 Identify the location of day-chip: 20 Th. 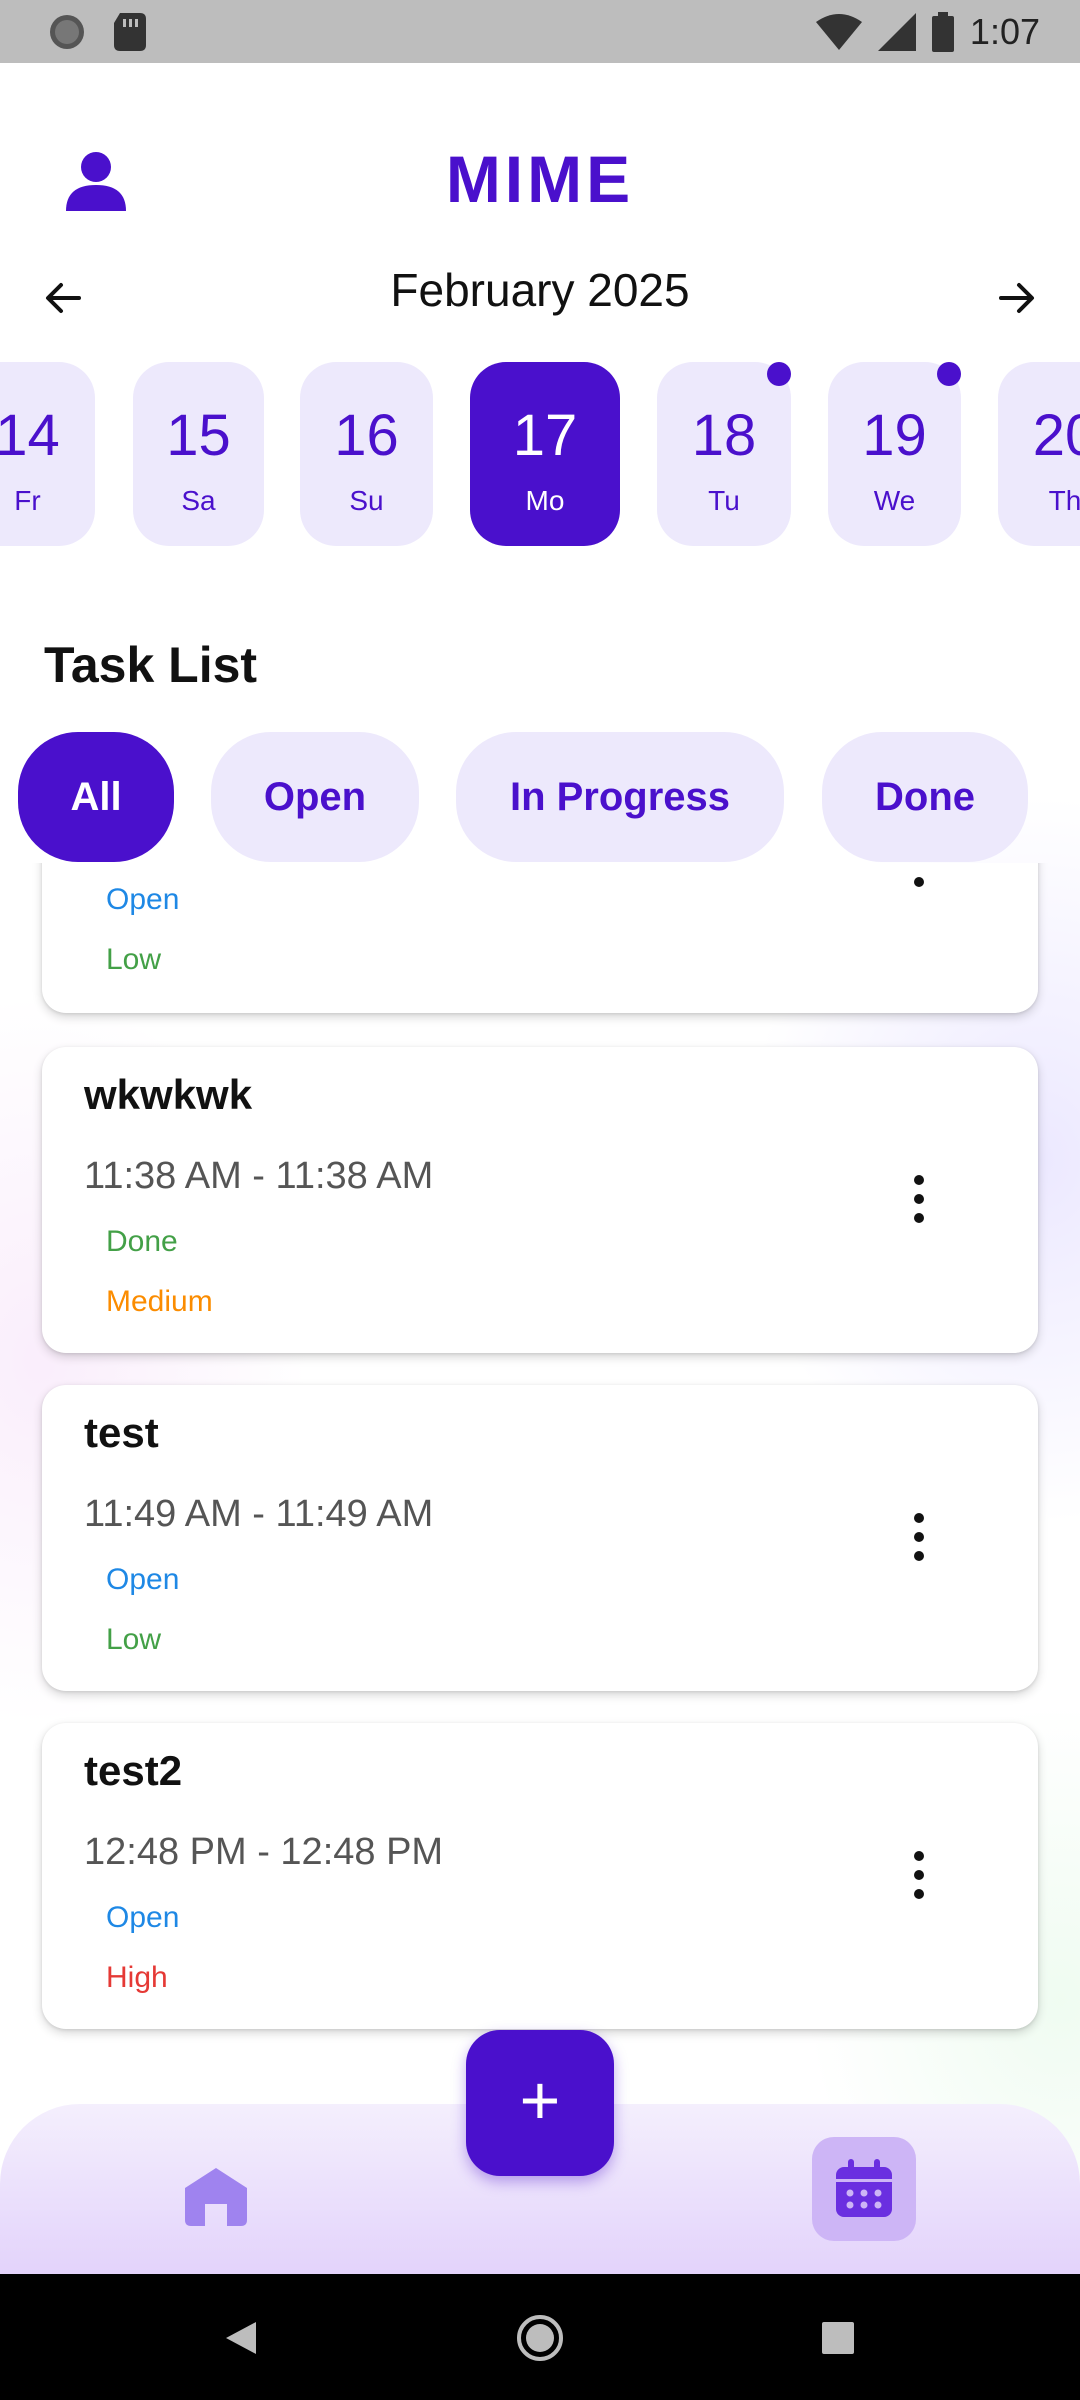
(1039, 454).